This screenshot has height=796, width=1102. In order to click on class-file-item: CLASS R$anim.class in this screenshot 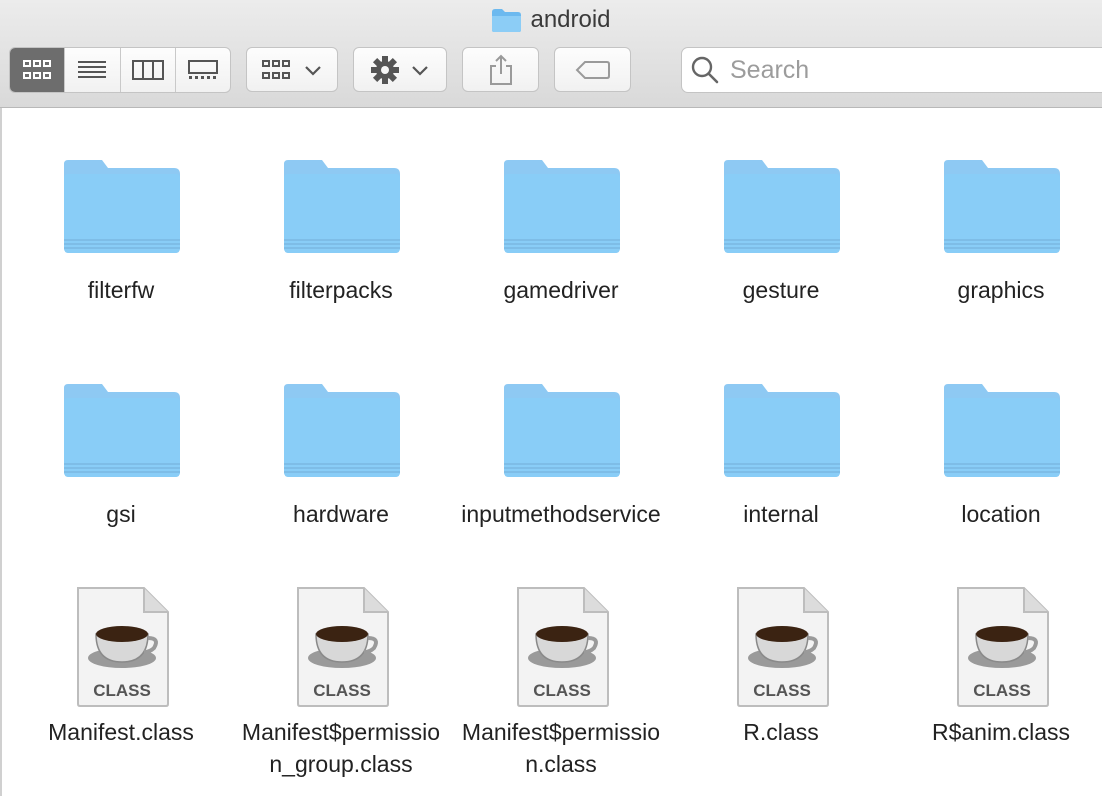, I will do `click(996, 667)`.